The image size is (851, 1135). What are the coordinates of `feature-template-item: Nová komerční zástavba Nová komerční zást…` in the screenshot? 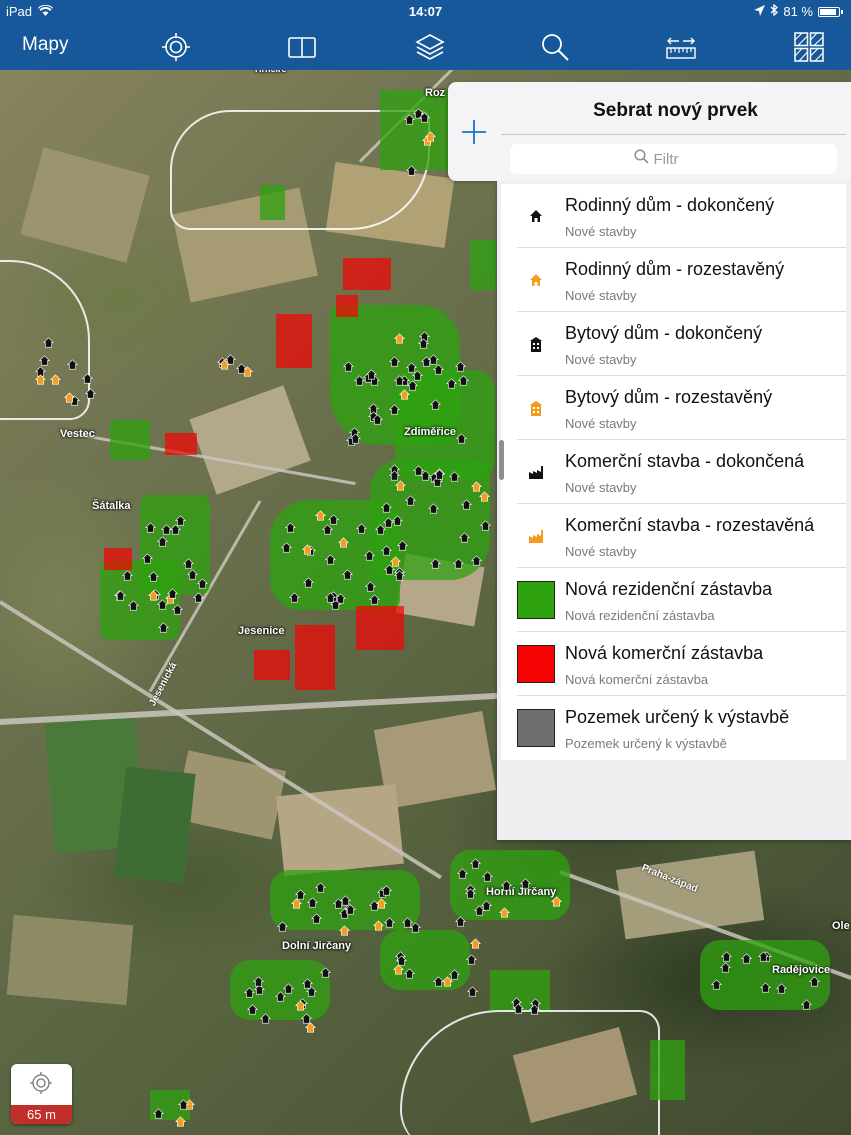 It's located at (673, 664).